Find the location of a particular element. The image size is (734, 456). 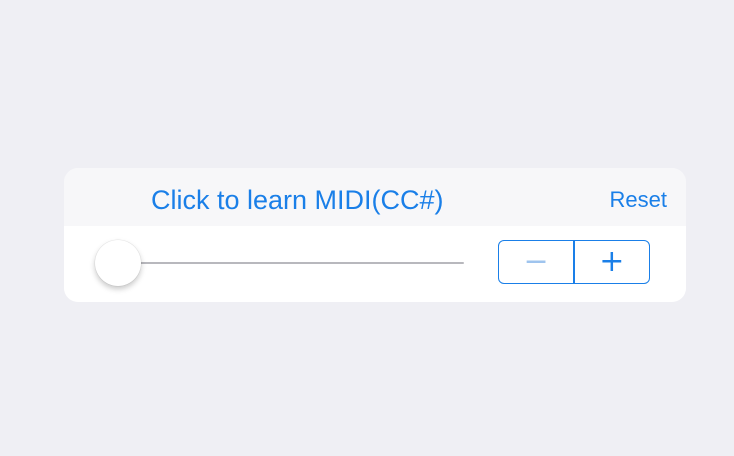

plus-icon: + is located at coordinates (612, 261).